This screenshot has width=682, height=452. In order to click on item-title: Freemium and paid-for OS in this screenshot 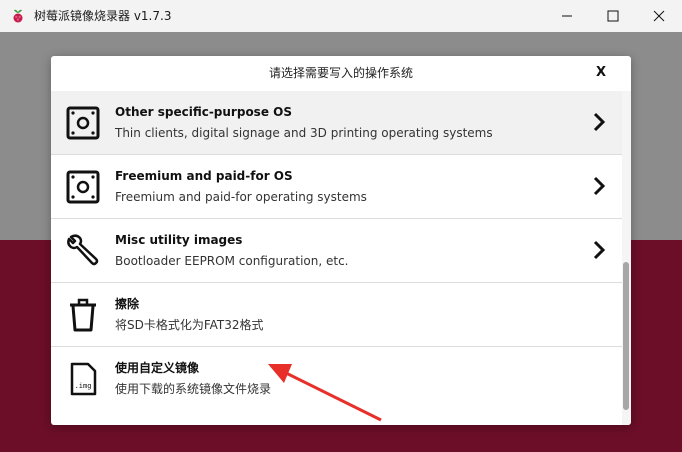, I will do `click(204, 176)`.